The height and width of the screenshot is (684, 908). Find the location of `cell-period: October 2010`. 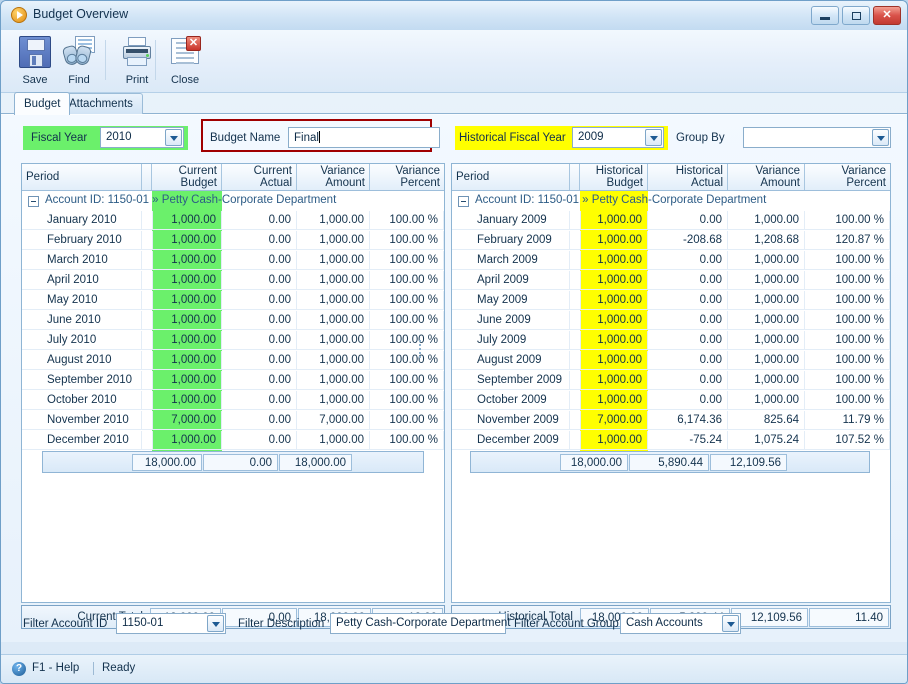

cell-period: October 2010 is located at coordinates (82, 400).